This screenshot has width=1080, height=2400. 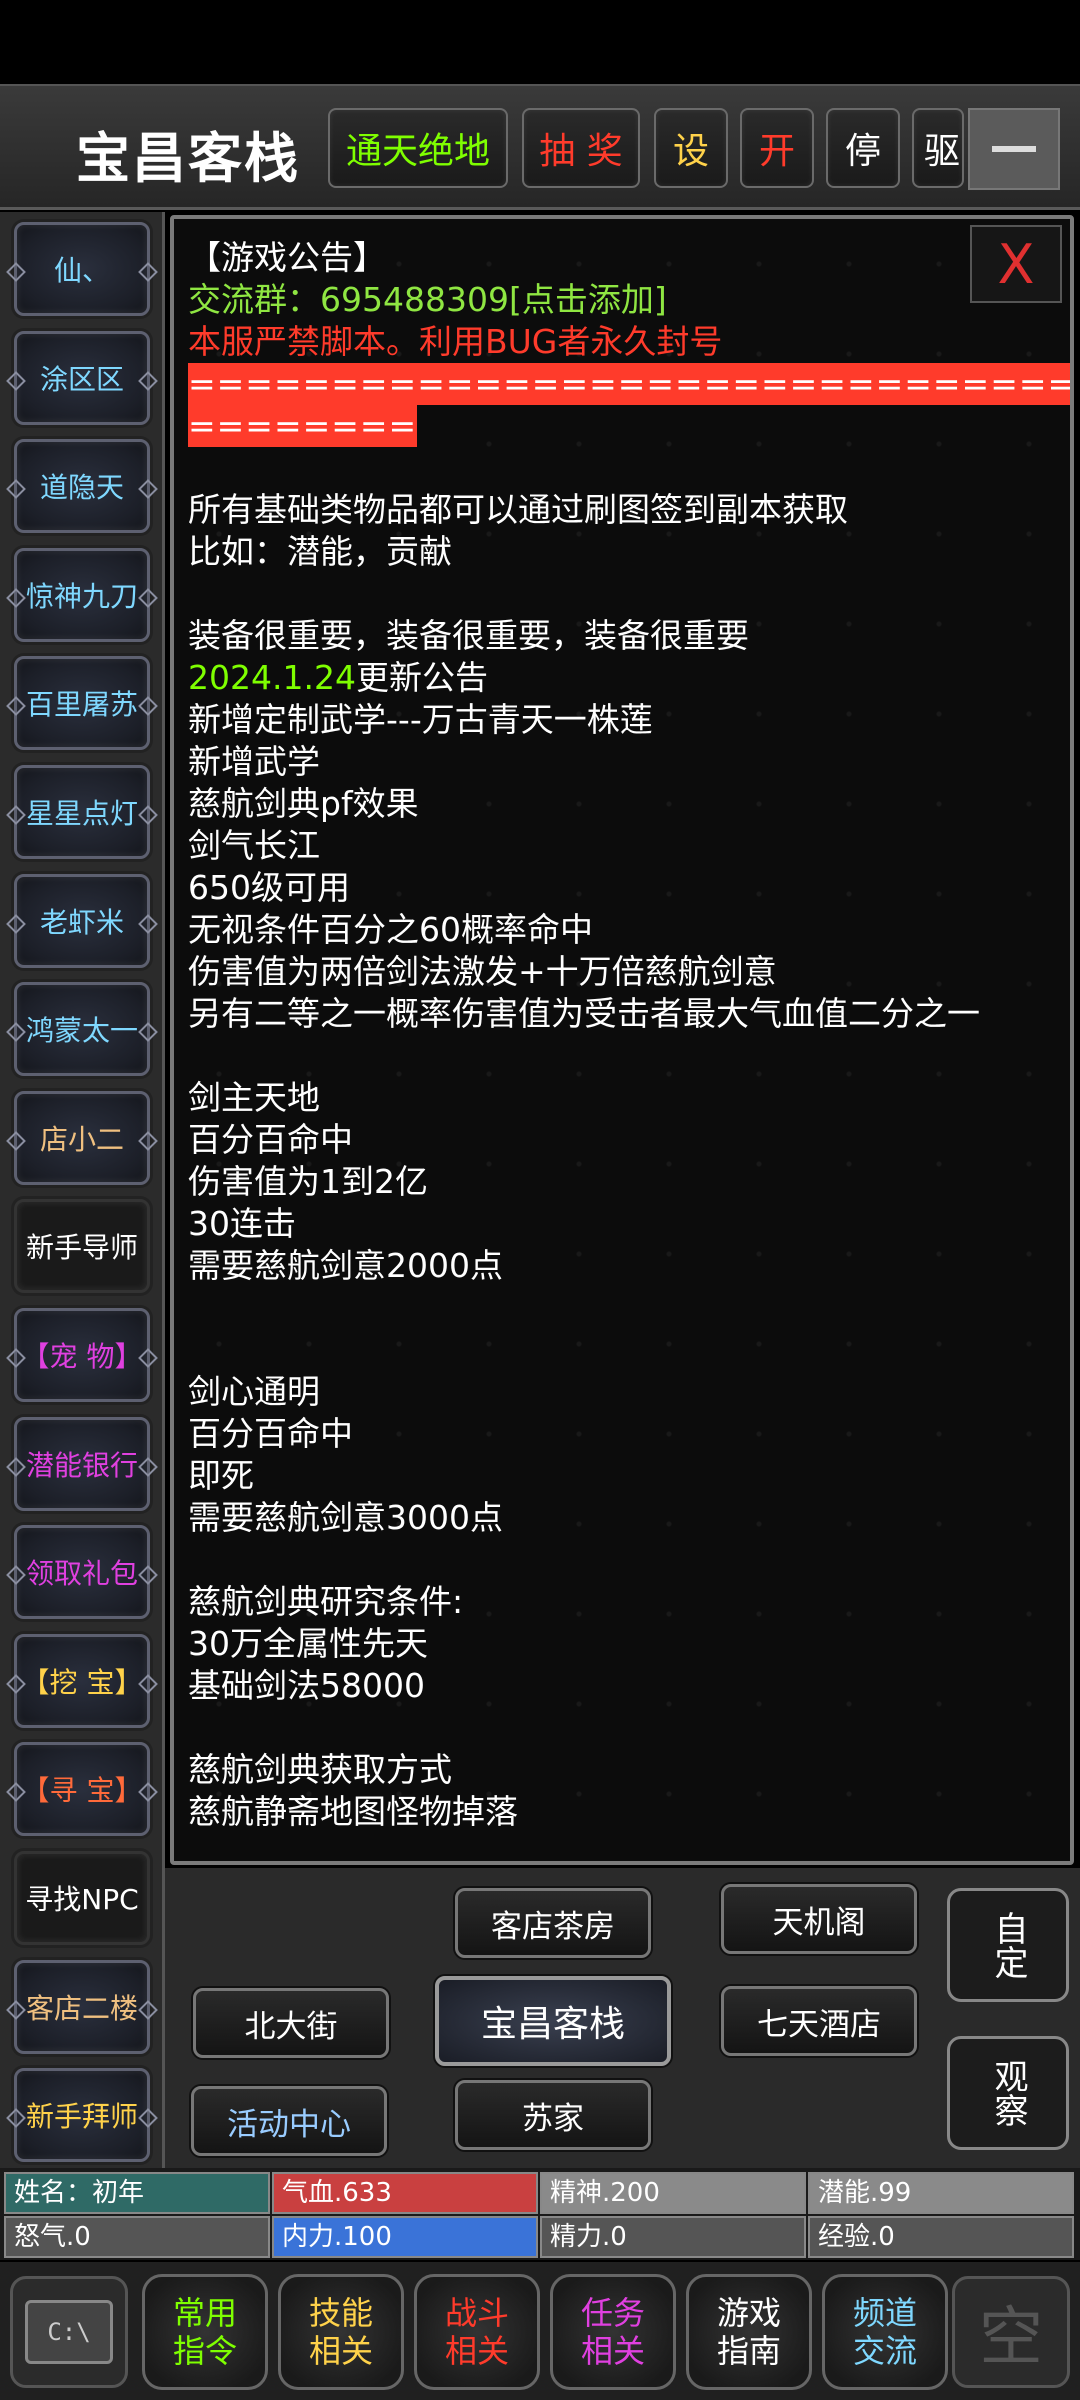 What do you see at coordinates (613, 2332) in the screenshot?
I see `nav-button: 任务相关` at bounding box center [613, 2332].